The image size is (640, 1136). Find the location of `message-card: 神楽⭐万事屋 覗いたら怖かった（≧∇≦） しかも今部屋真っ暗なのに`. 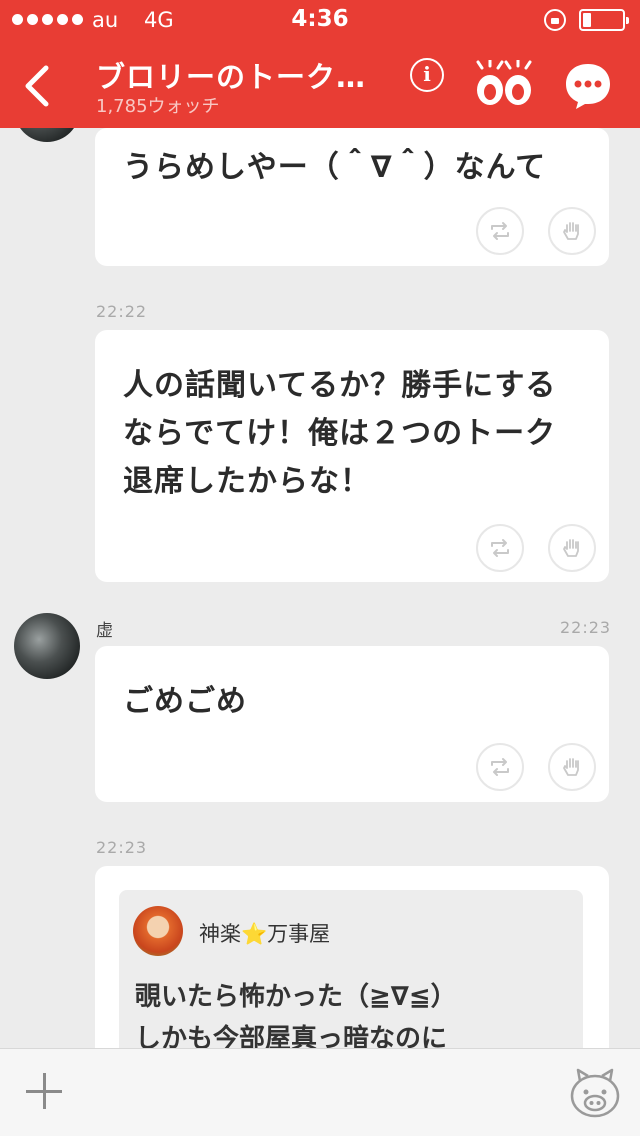

message-card: 神楽⭐万事屋 覗いたら怖かった（≧∇≦） しかも今部屋真っ暗なのに is located at coordinates (352, 957).